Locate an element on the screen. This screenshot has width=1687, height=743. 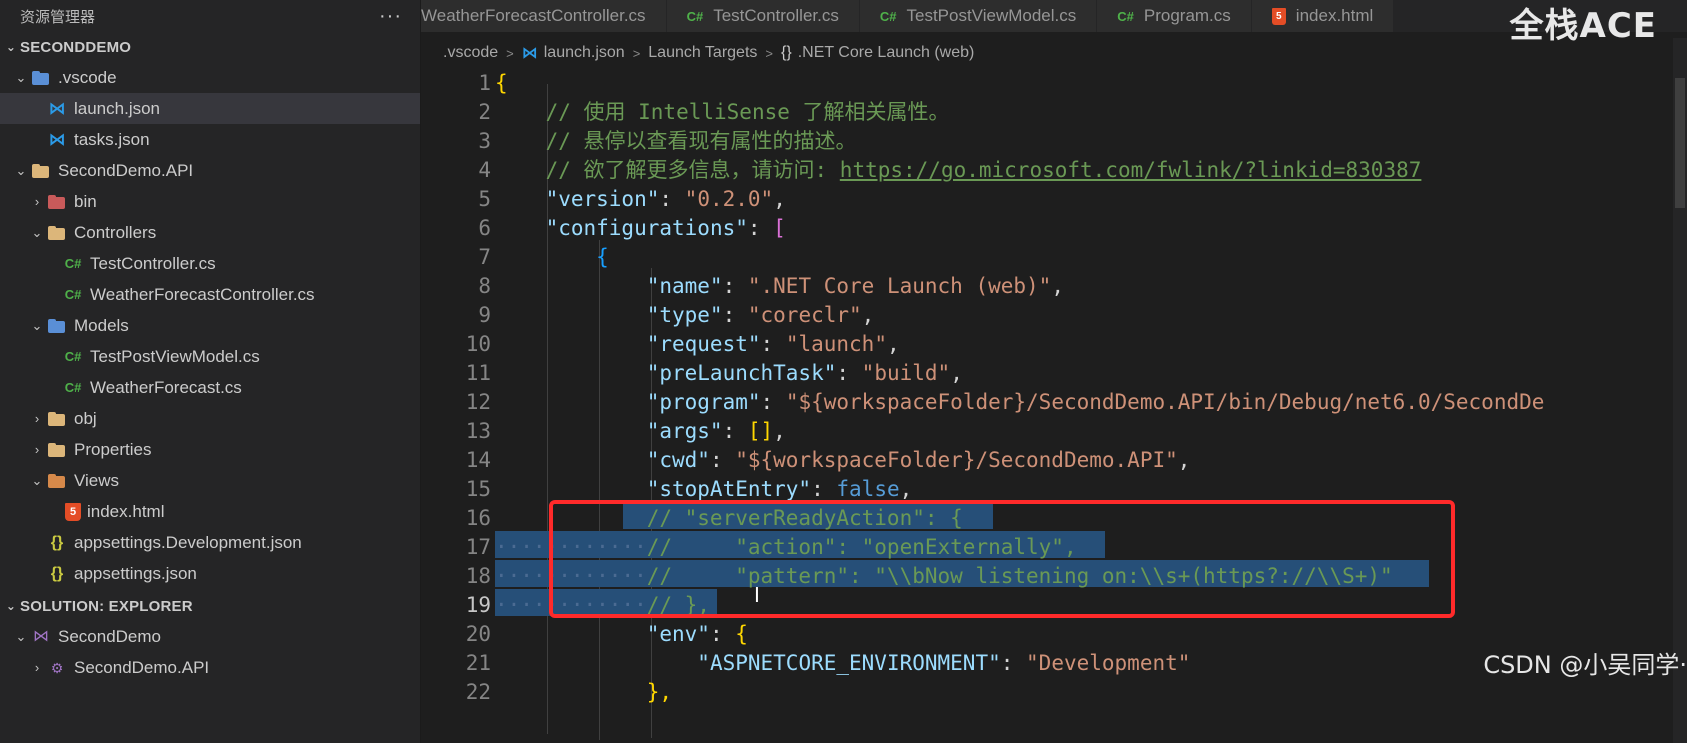
tab-label: index.html is located at coordinates (1334, 15).